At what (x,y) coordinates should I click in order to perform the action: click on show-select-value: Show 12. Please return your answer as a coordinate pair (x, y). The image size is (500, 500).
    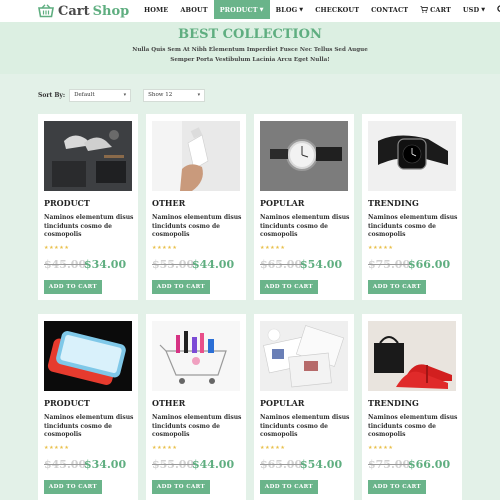
    Looking at the image, I should click on (160, 95).